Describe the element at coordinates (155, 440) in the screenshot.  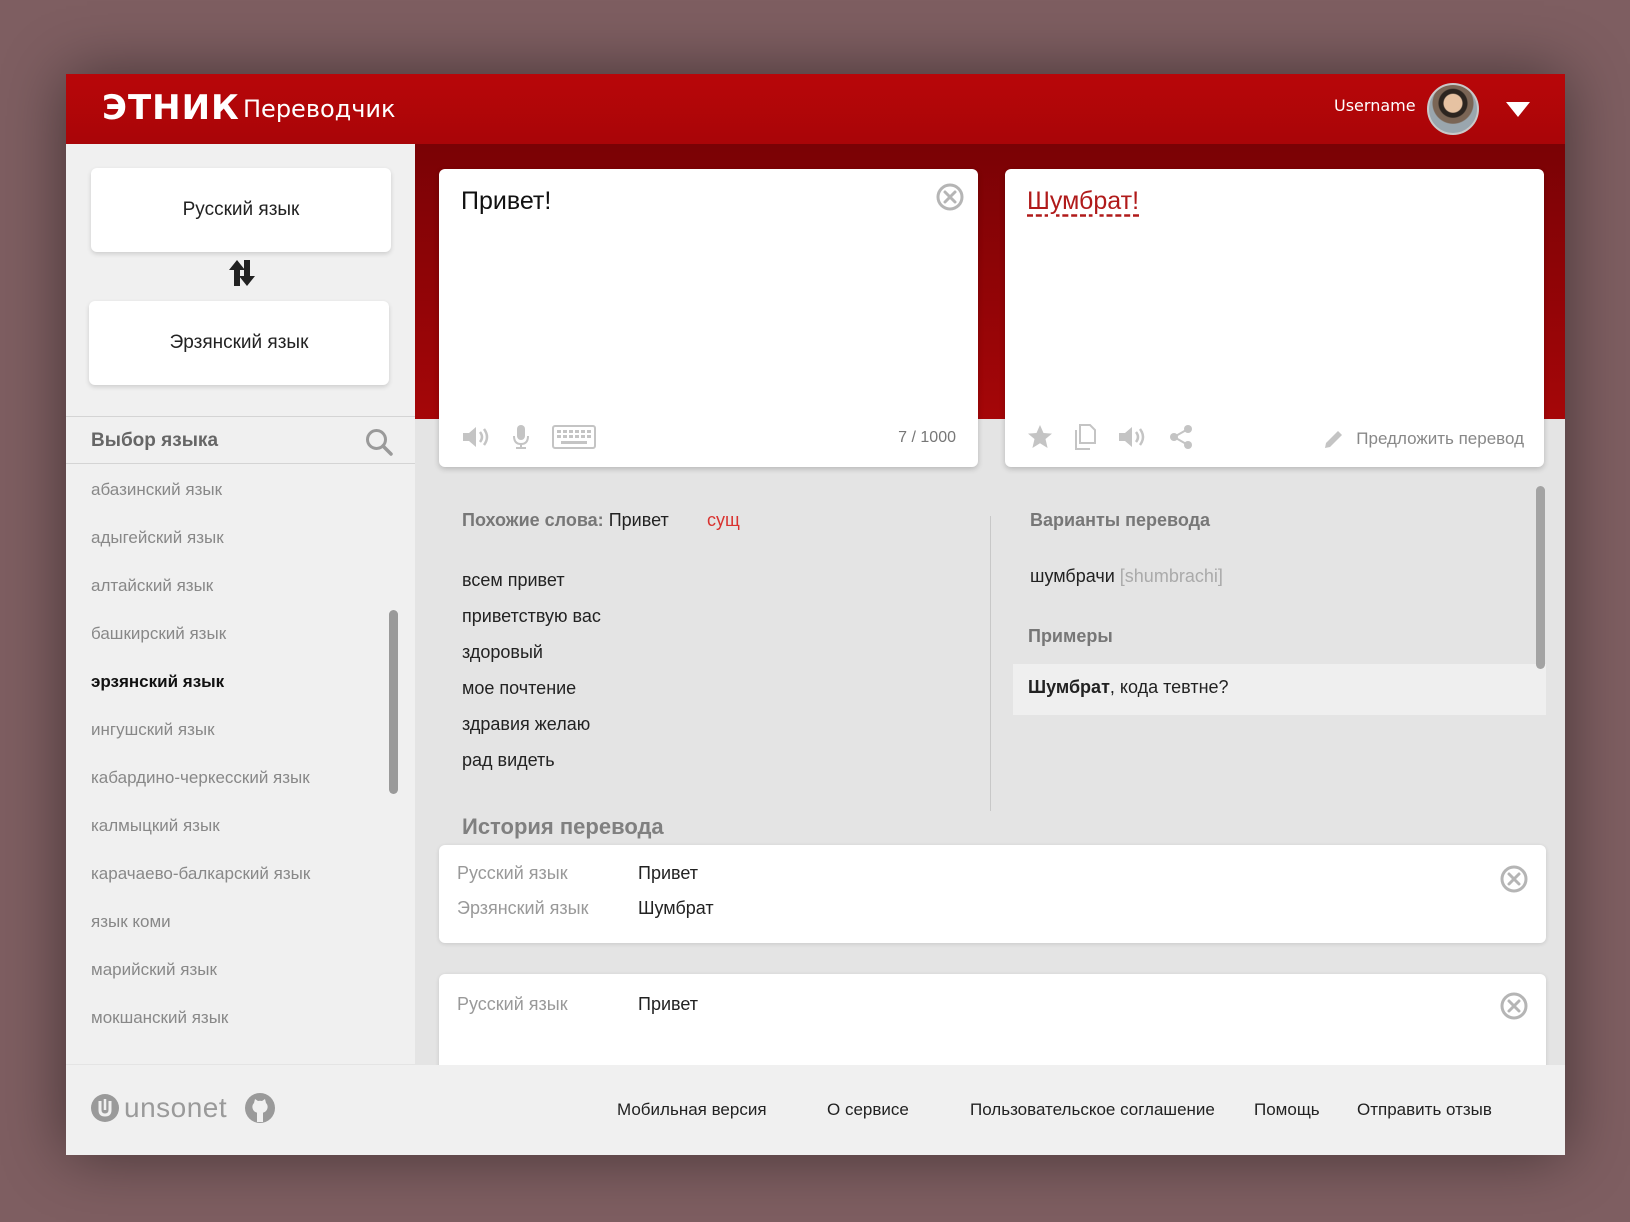
I see `language-select-title: Выбор языка` at that location.